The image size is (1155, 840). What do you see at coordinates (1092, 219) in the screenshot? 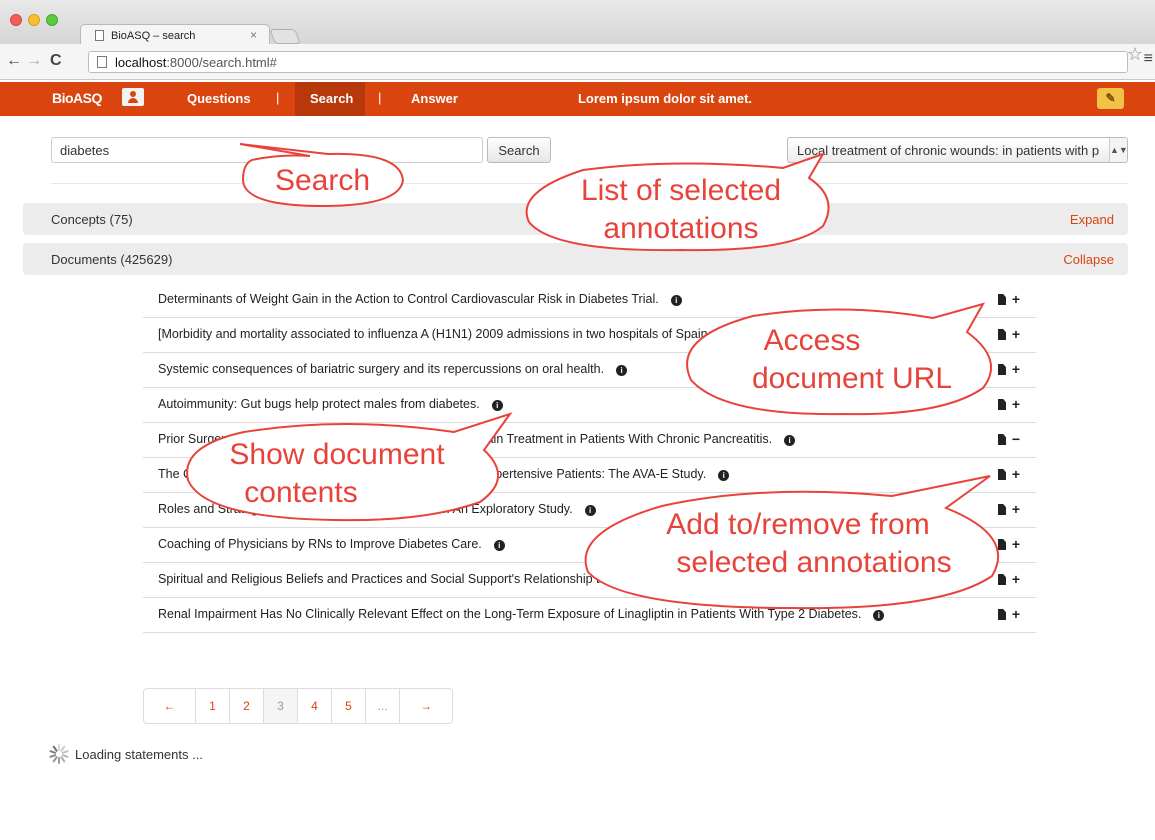
I see `concepts-expand-link: Expand` at bounding box center [1092, 219].